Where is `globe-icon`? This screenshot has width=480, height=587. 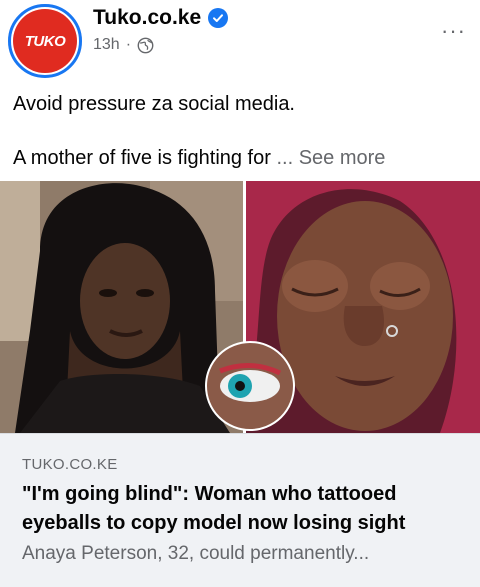
globe-icon is located at coordinates (145, 45).